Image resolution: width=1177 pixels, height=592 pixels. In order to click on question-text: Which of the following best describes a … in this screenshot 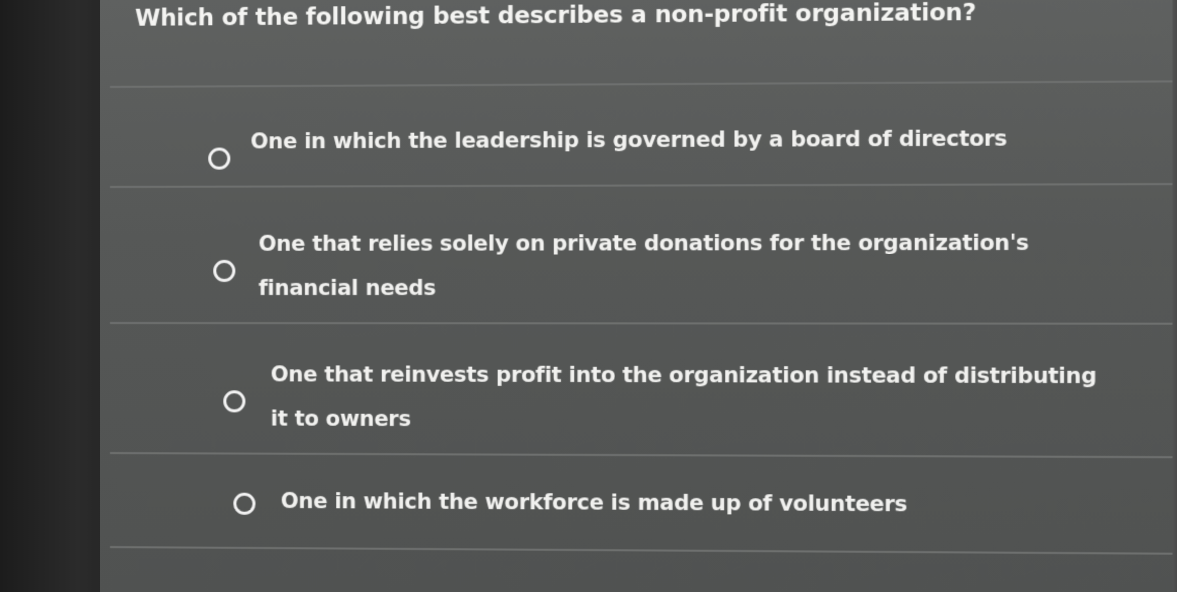, I will do `click(556, 16)`.